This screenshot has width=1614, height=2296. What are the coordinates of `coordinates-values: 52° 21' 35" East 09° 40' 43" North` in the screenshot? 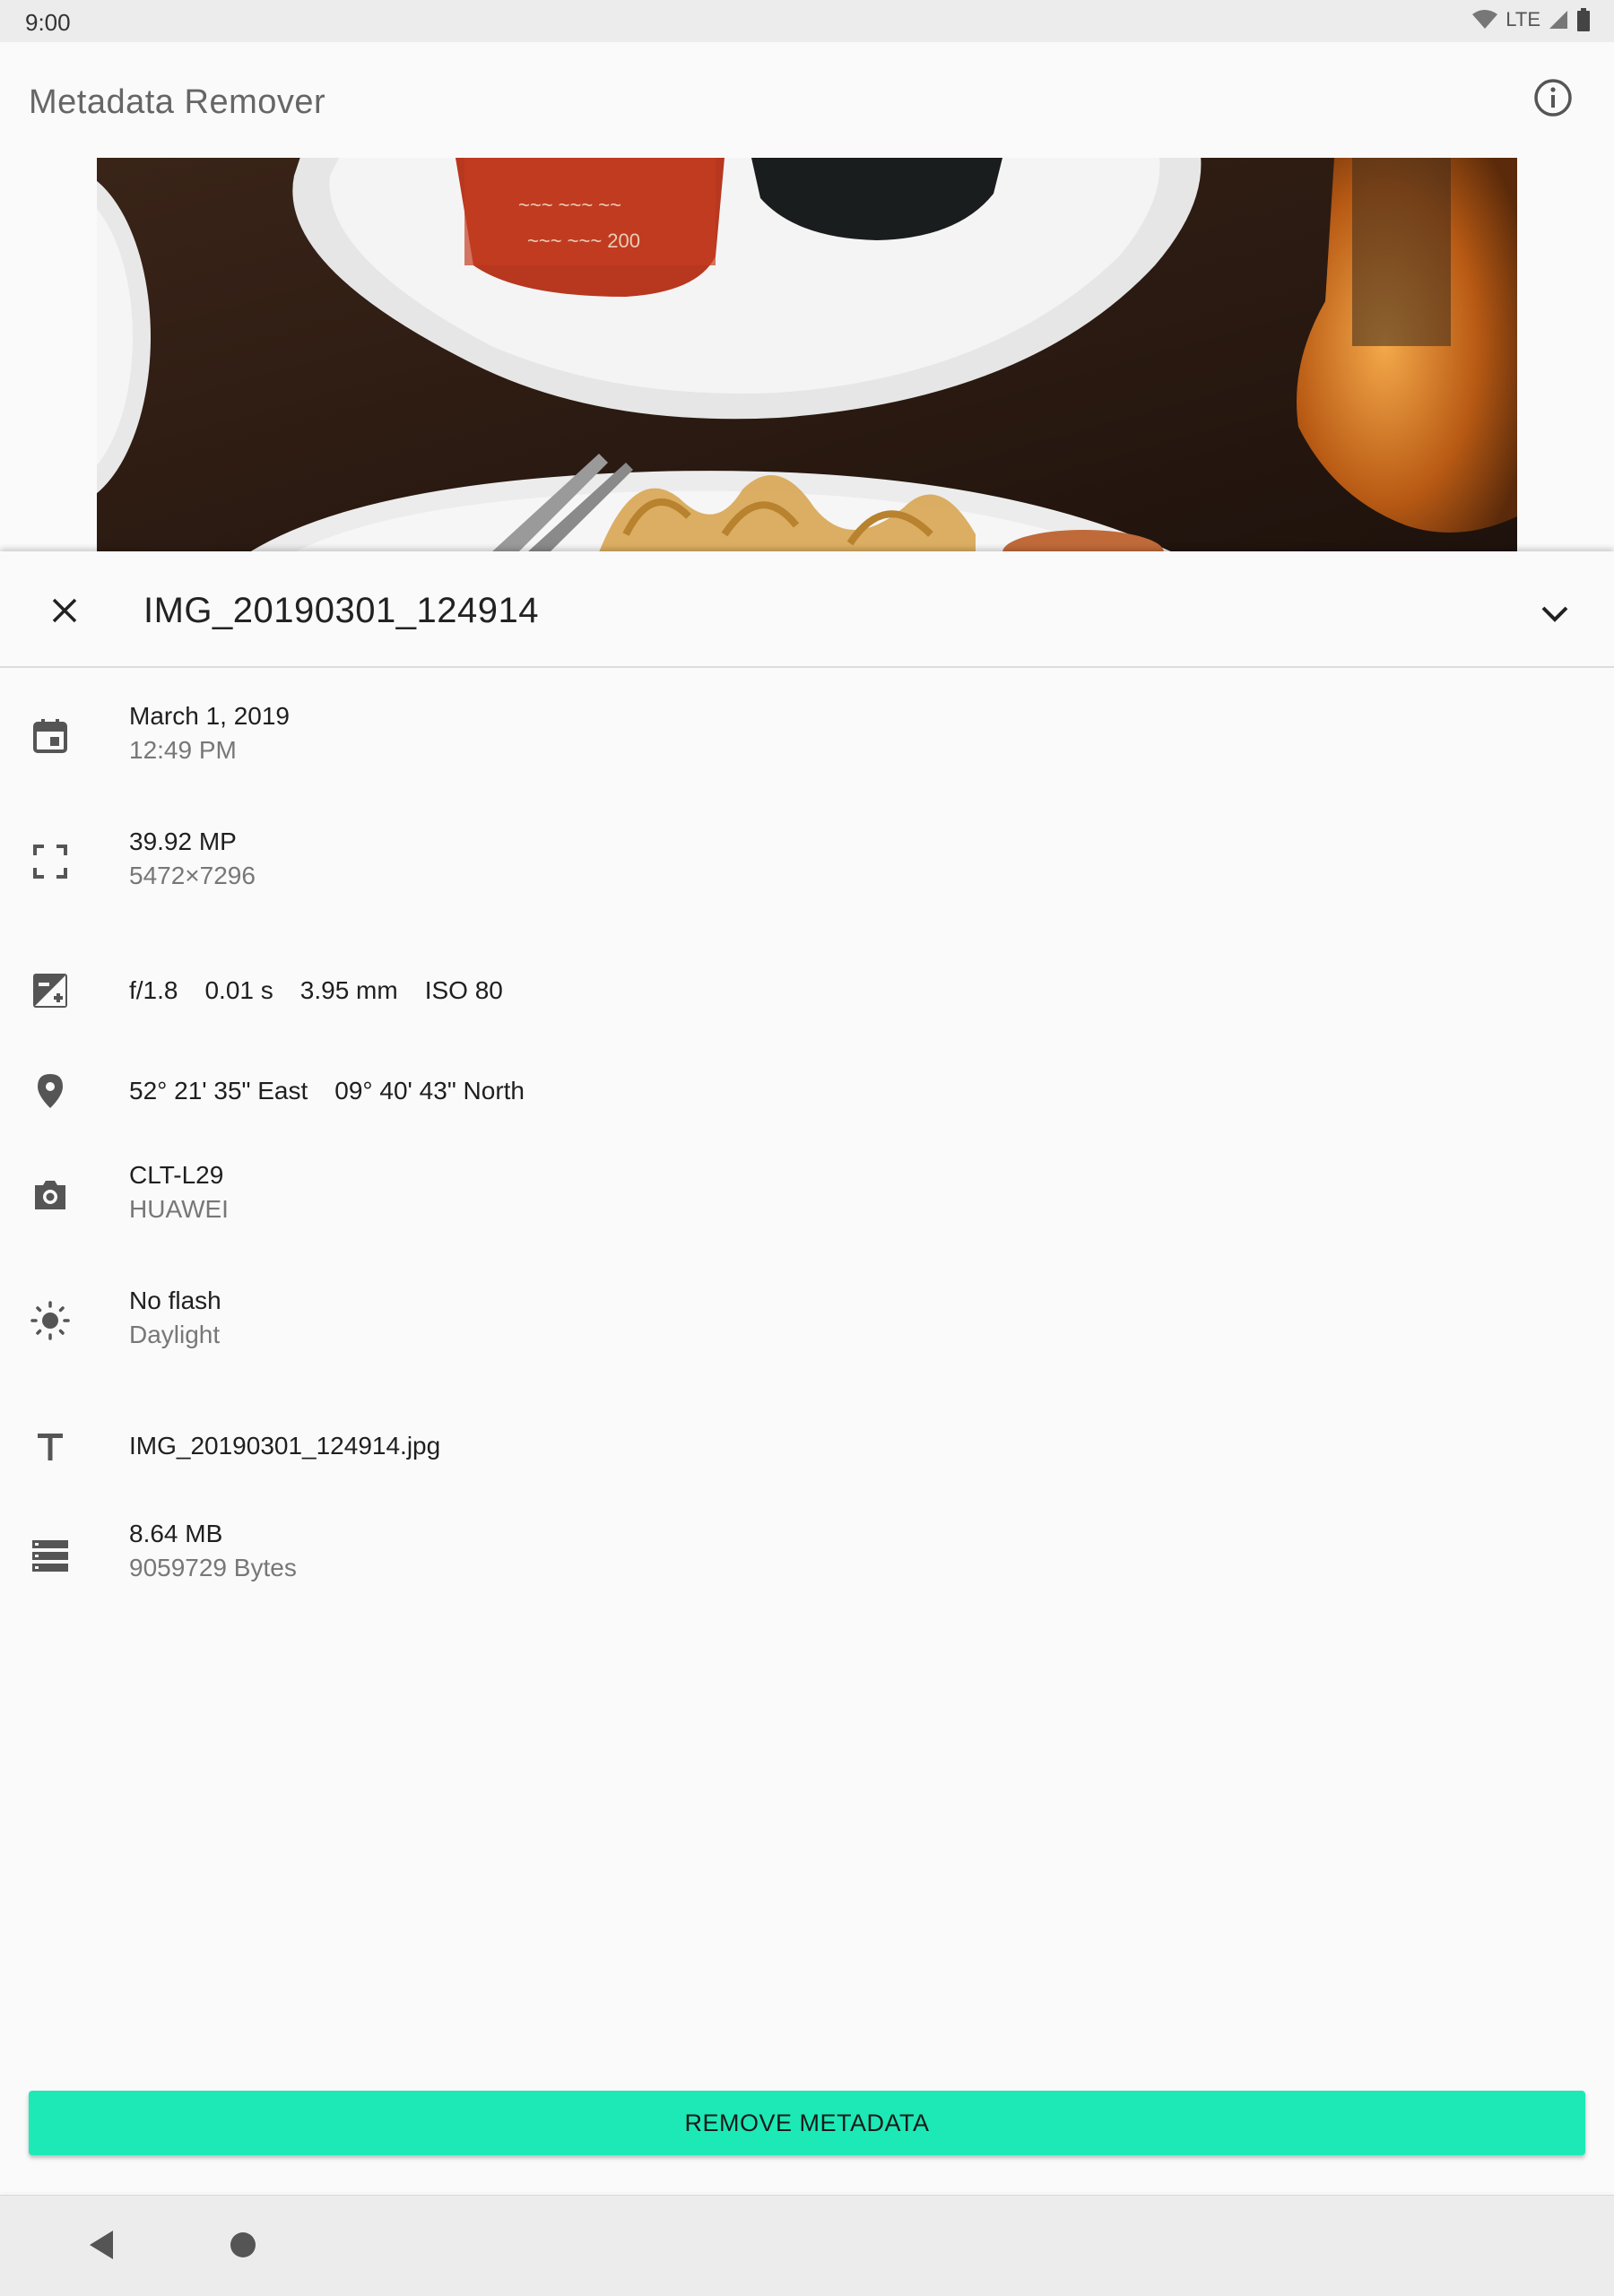 It's located at (327, 1091).